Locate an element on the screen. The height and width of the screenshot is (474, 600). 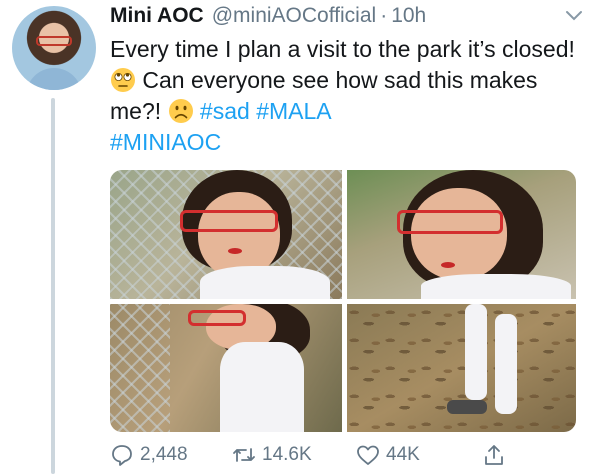
user-handle: @miniAOCofficial is located at coordinates (294, 16).